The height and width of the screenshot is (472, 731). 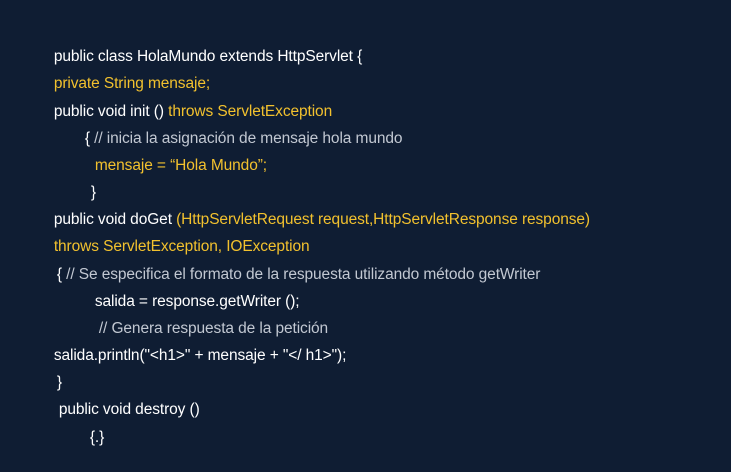 I want to click on code-line-14: public void destroy (), so click(x=121, y=393).